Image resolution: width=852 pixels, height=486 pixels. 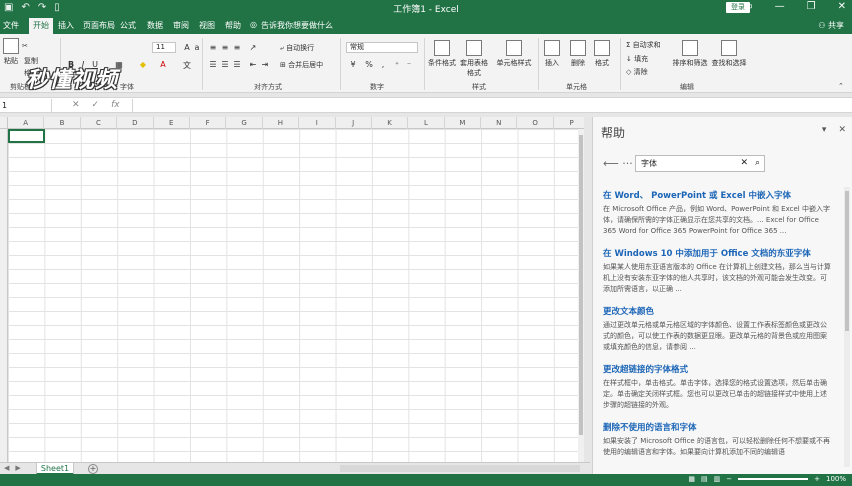 What do you see at coordinates (207, 25) in the screenshot?
I see `tab-view: 视图` at bounding box center [207, 25].